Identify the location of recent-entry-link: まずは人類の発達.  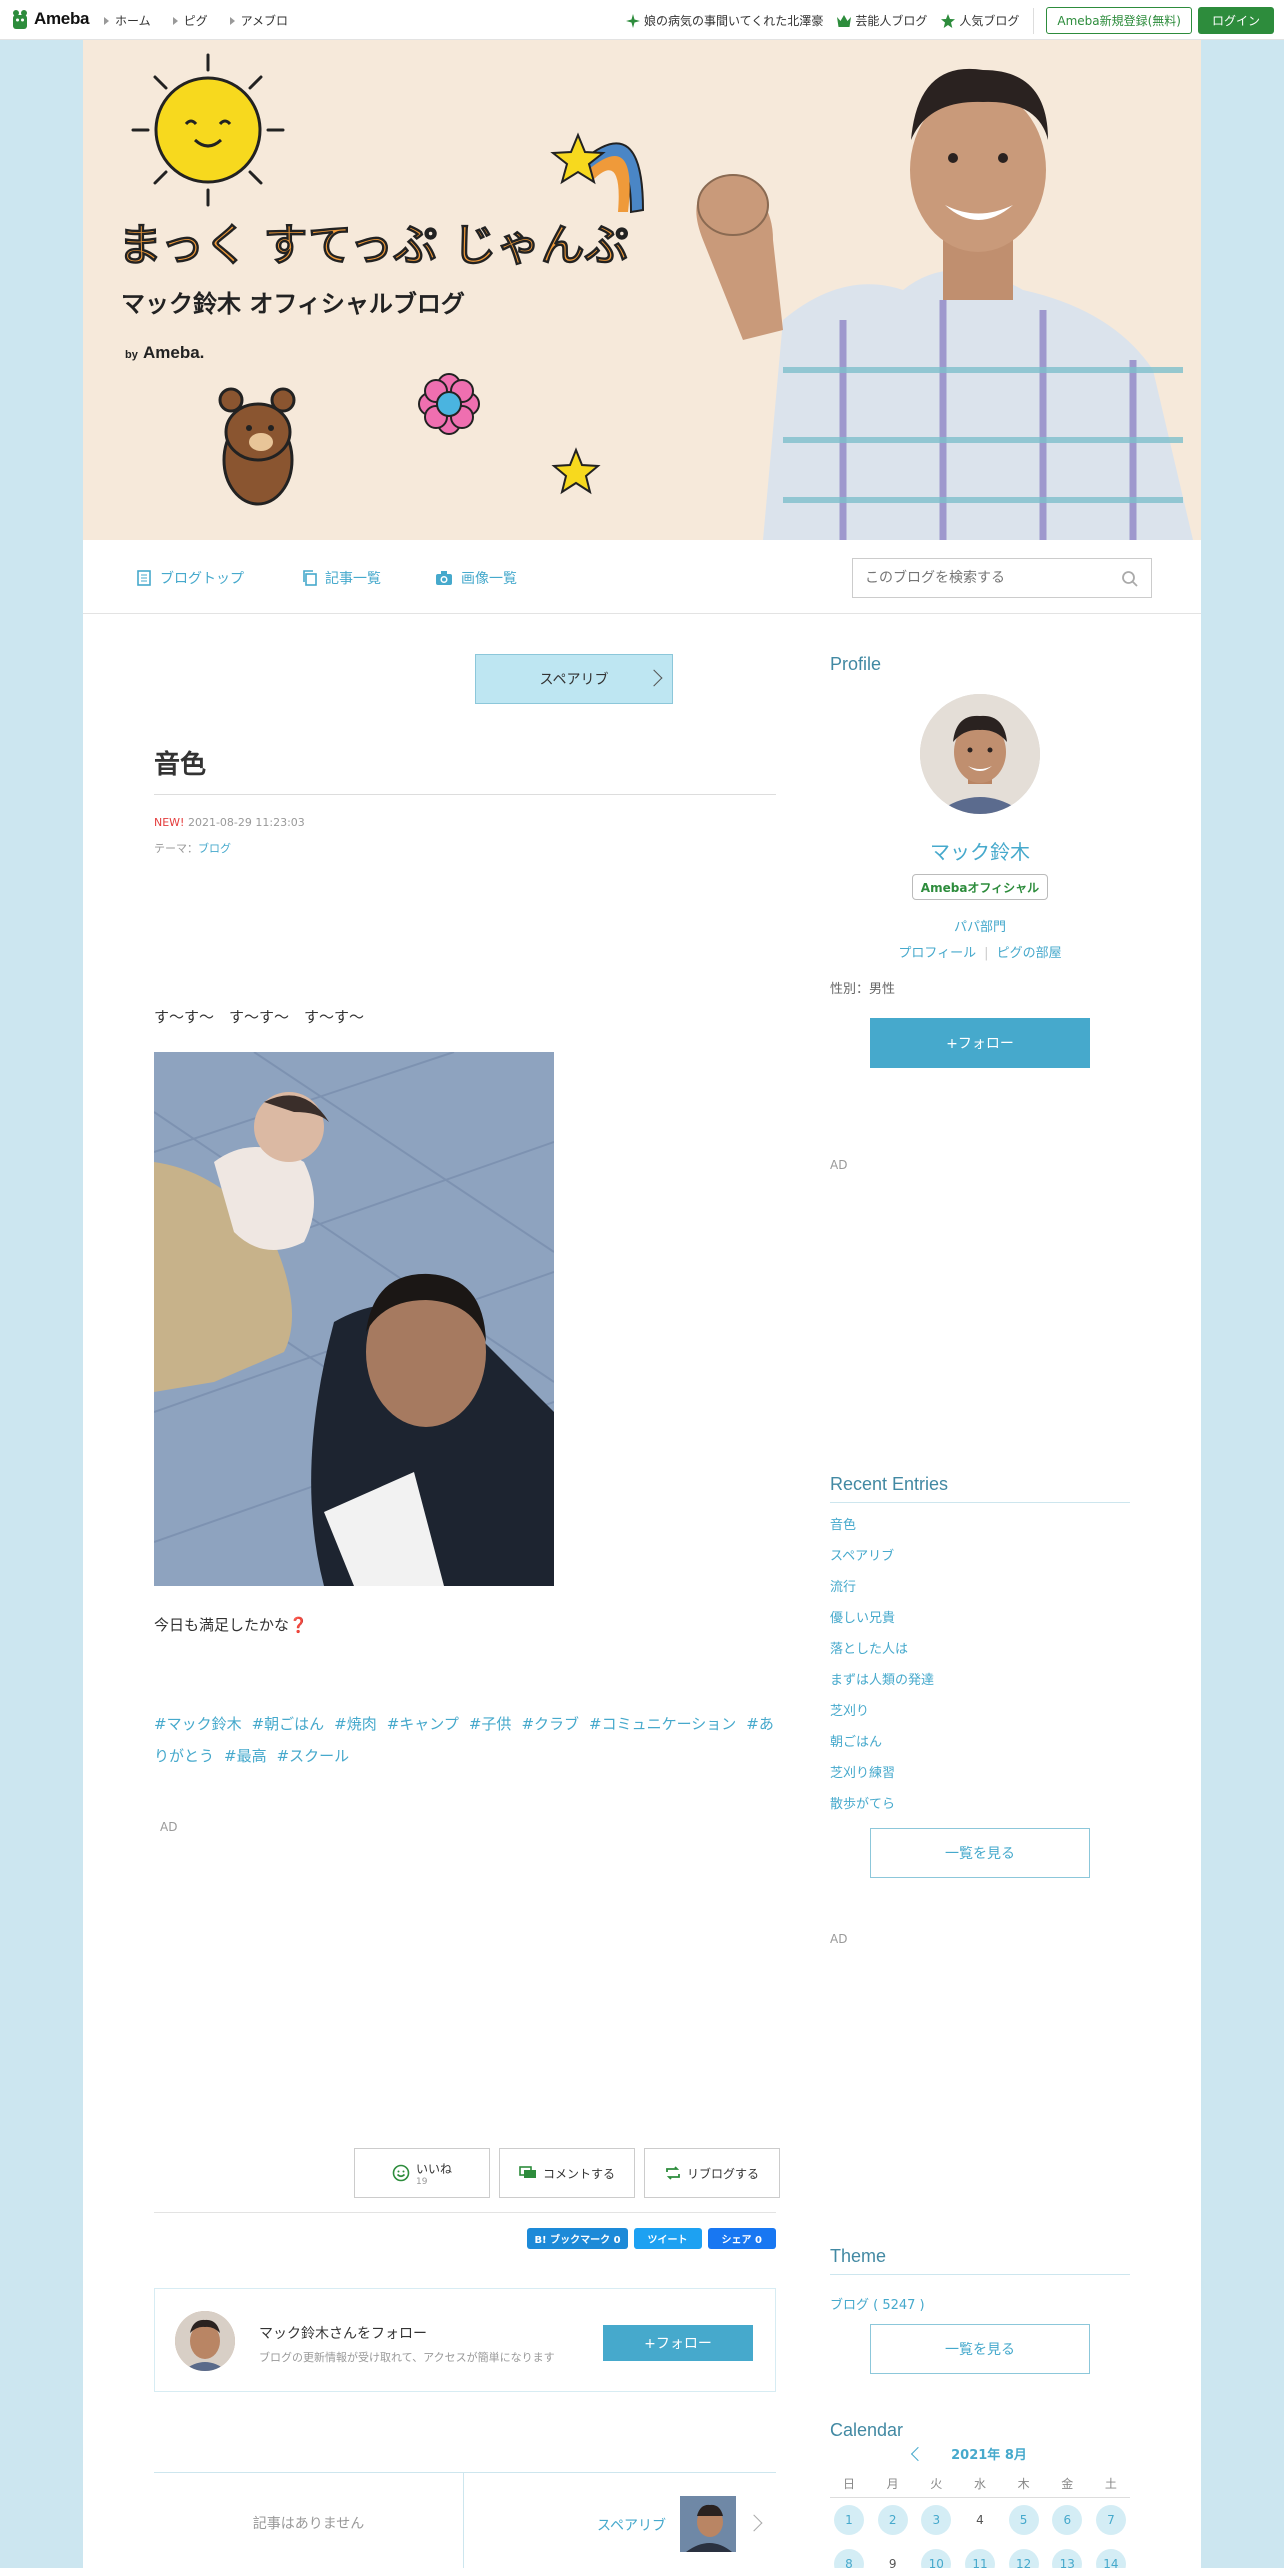
(980, 1684).